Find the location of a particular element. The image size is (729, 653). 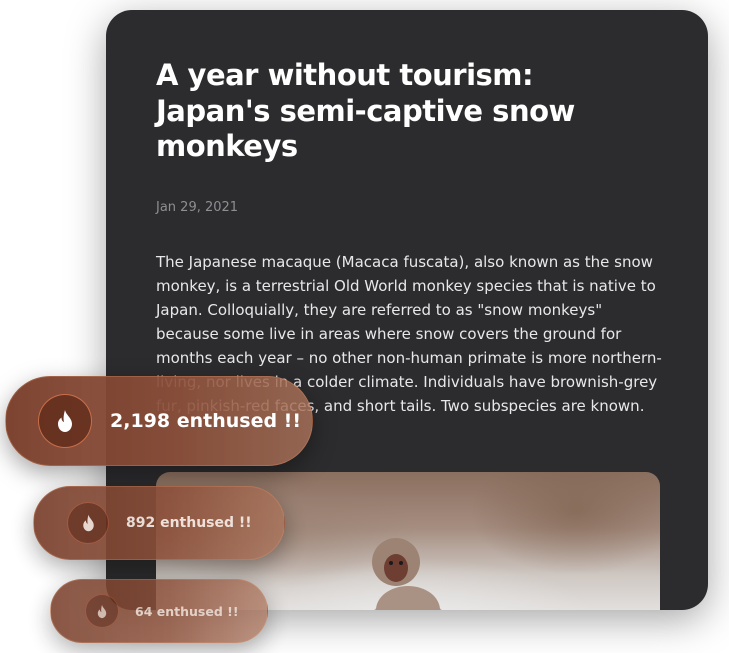

enthused-count-label: 2,198 enthused !! is located at coordinates (206, 421).